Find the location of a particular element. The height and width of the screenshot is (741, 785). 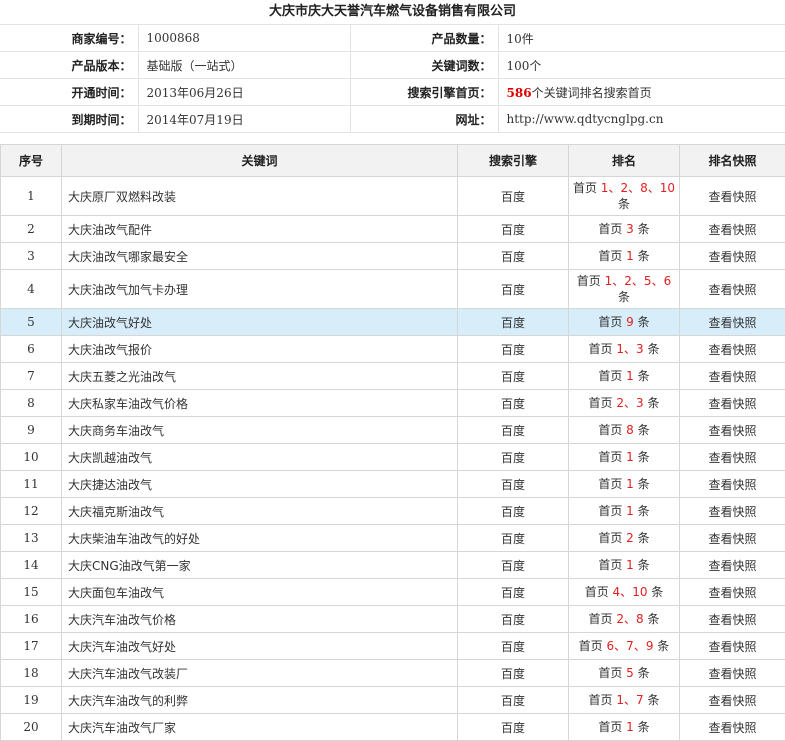

rank-position: 5 is located at coordinates (630, 673).